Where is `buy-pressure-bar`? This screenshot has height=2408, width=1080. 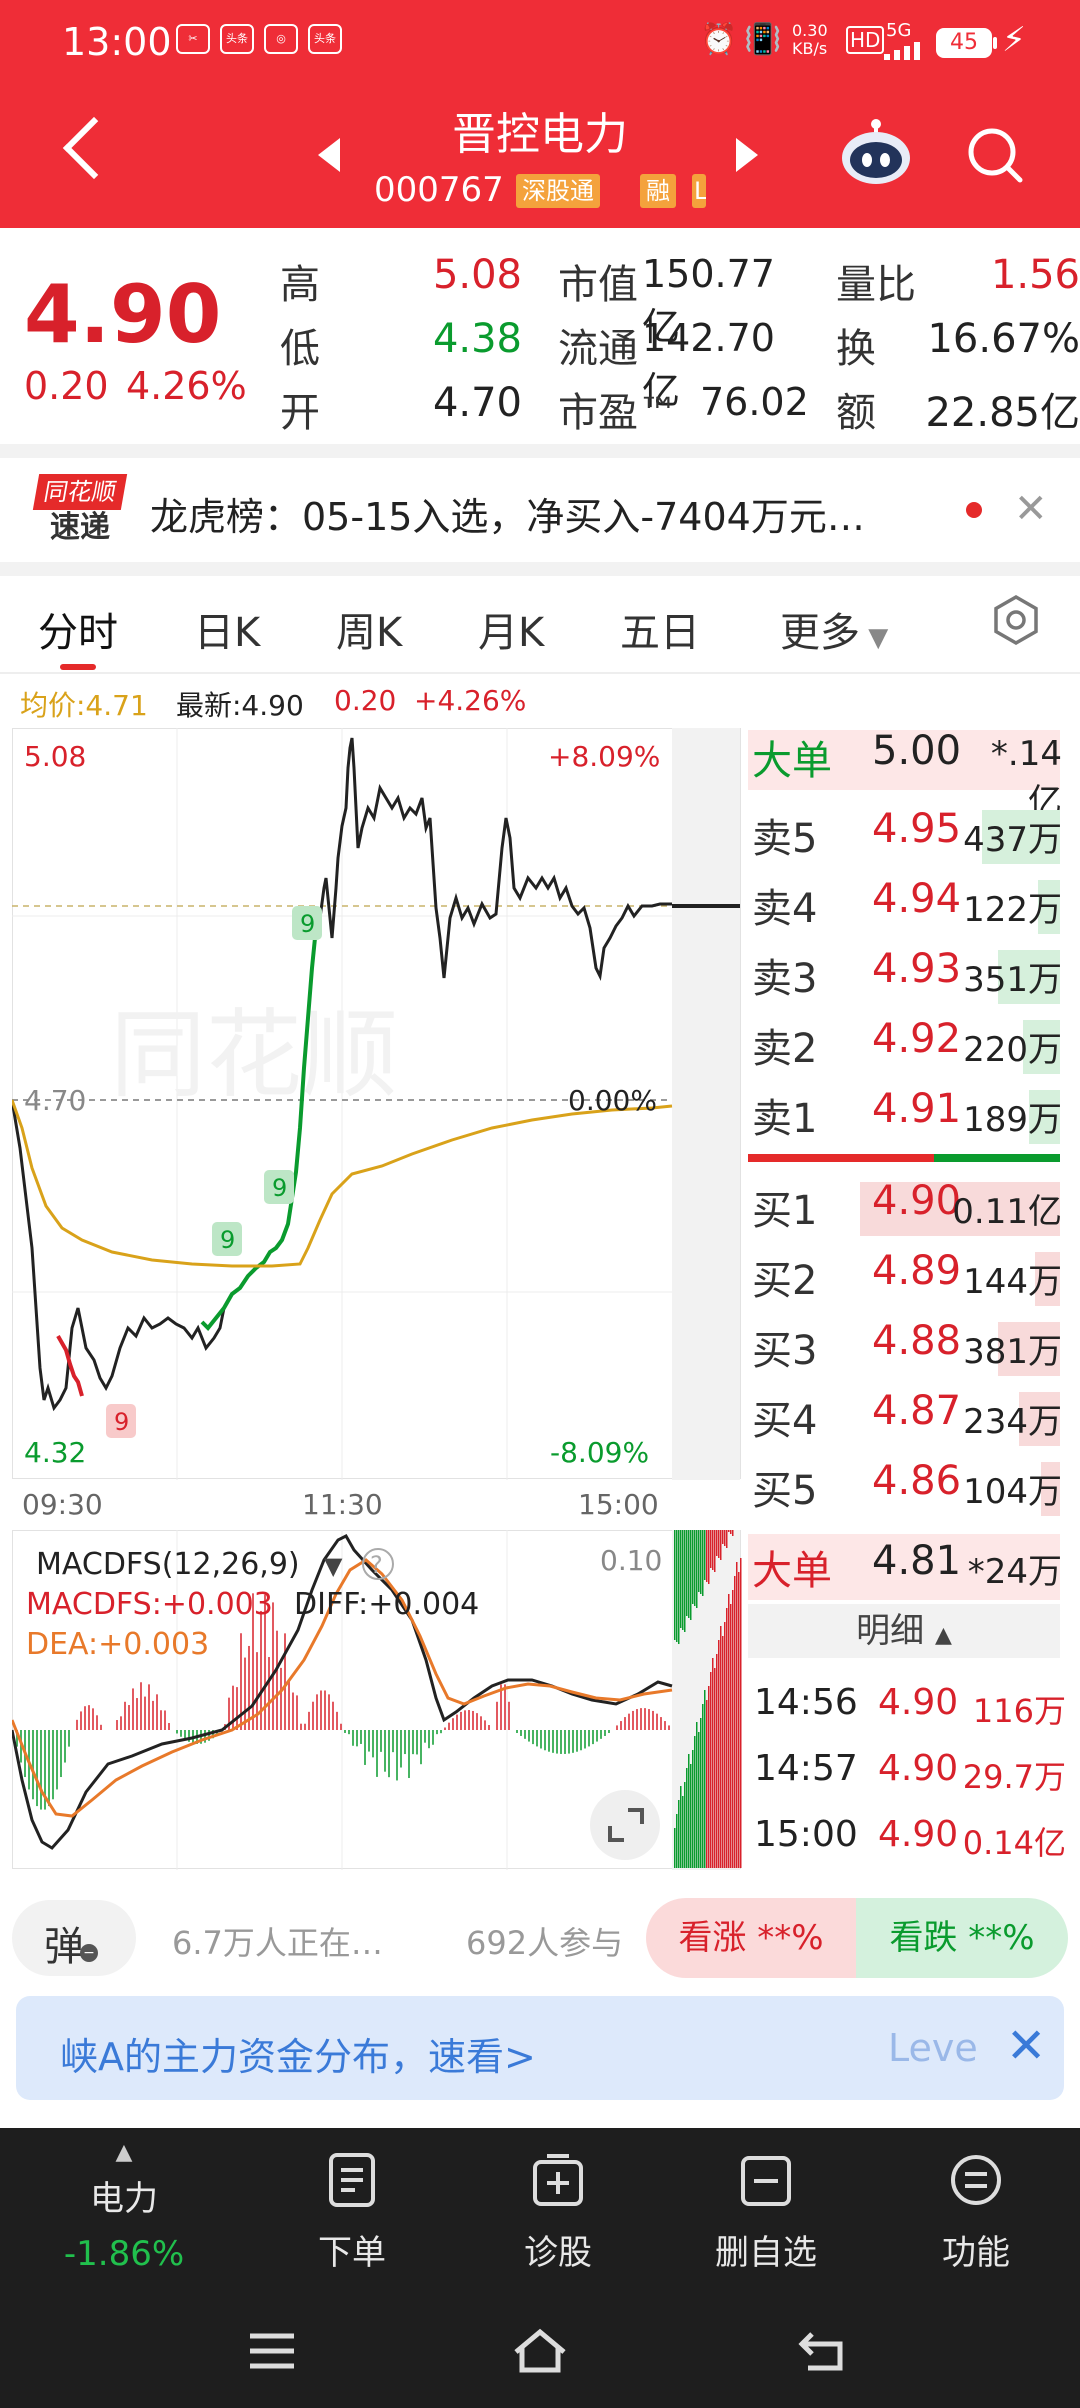 buy-pressure-bar is located at coordinates (997, 1158).